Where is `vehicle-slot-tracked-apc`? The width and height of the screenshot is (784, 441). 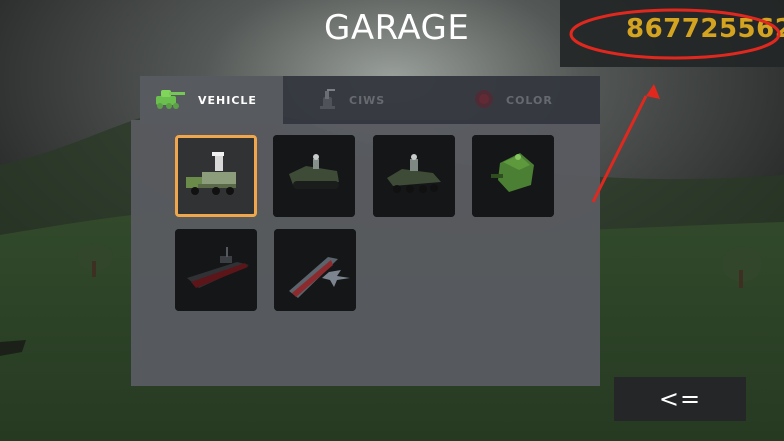
vehicle-slot-tracked-apc is located at coordinates (314, 176).